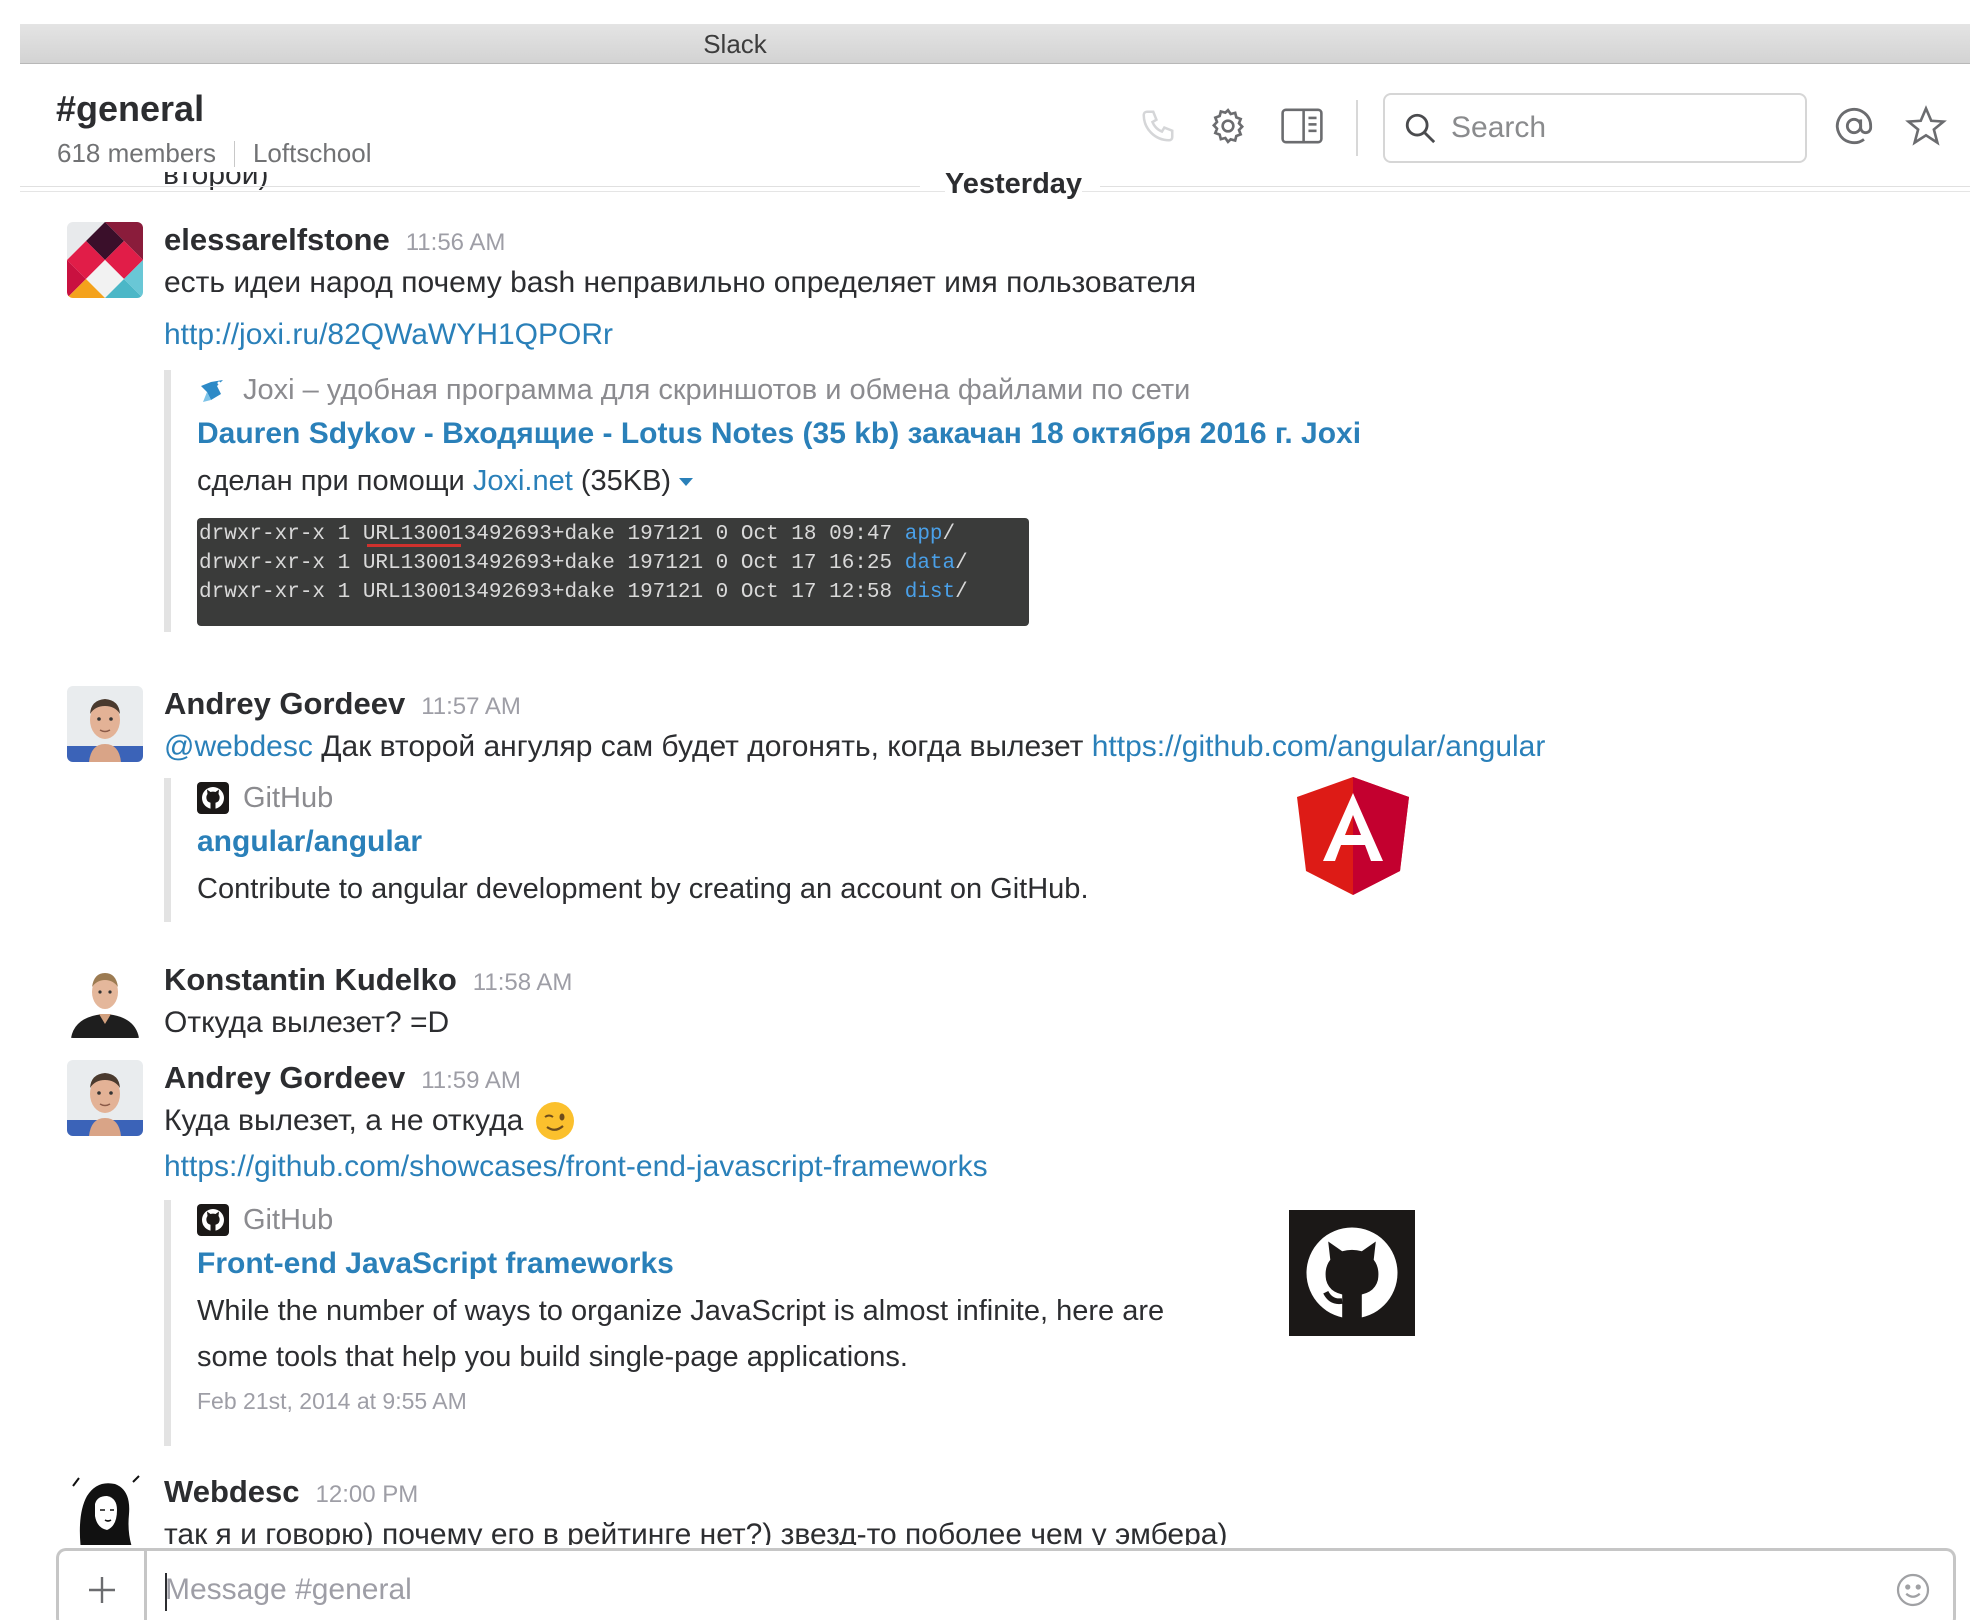  Describe the element at coordinates (686, 482) in the screenshot. I see `caret-down-icon` at that location.